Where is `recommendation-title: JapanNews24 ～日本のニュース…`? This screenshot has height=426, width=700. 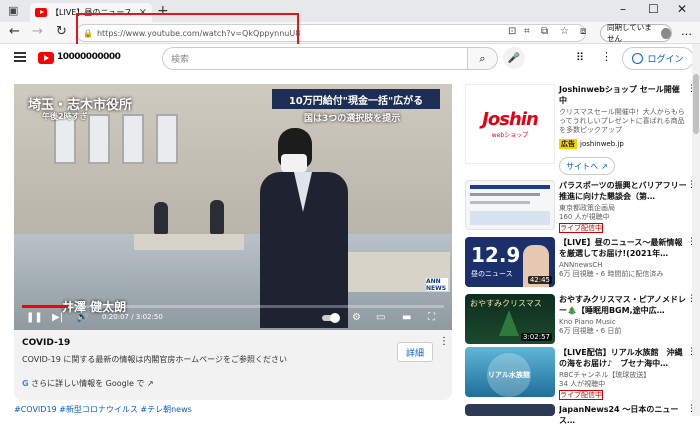
recommendation-title: JapanNews24 ～日本のニュース… is located at coordinates (623, 415).